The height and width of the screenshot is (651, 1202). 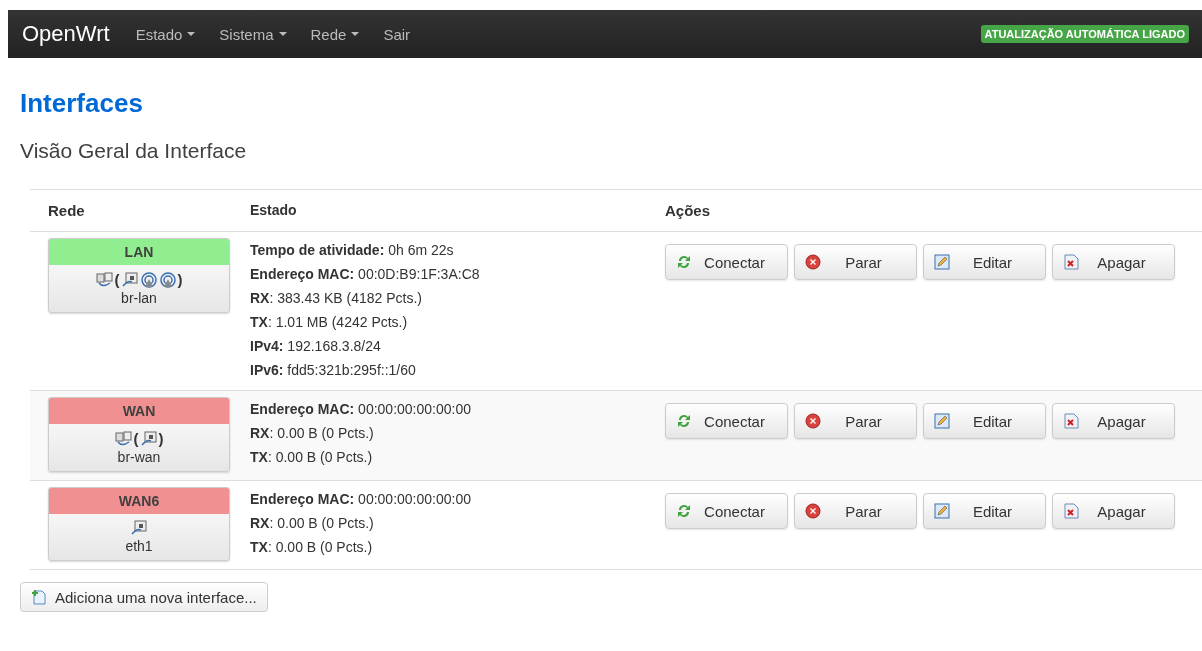 I want to click on column-header: Ações, so click(x=688, y=210).